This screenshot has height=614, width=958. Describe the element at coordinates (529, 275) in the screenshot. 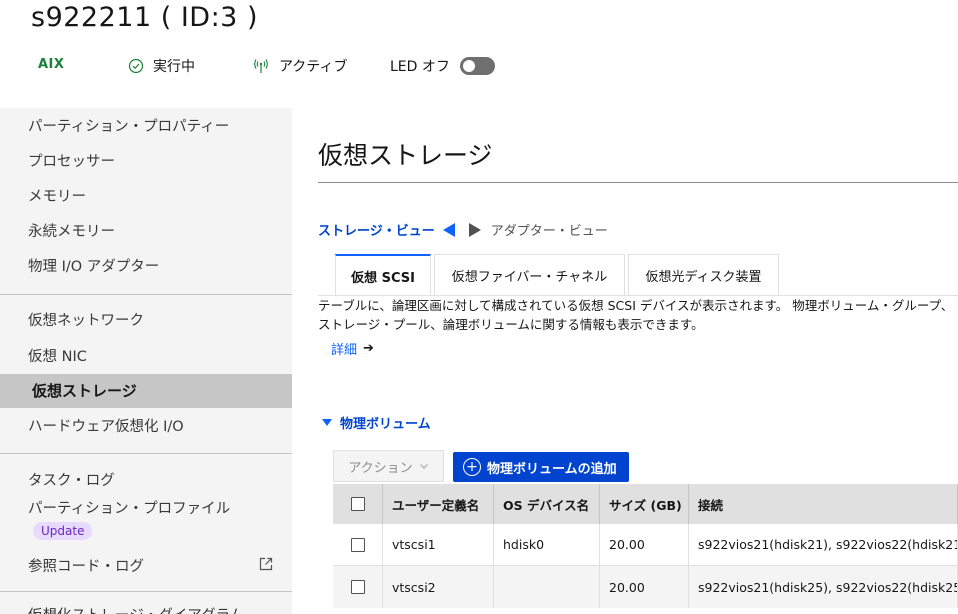

I see `tab-virtual-fibre-channel: 仮想ファイバー・チャネル` at that location.